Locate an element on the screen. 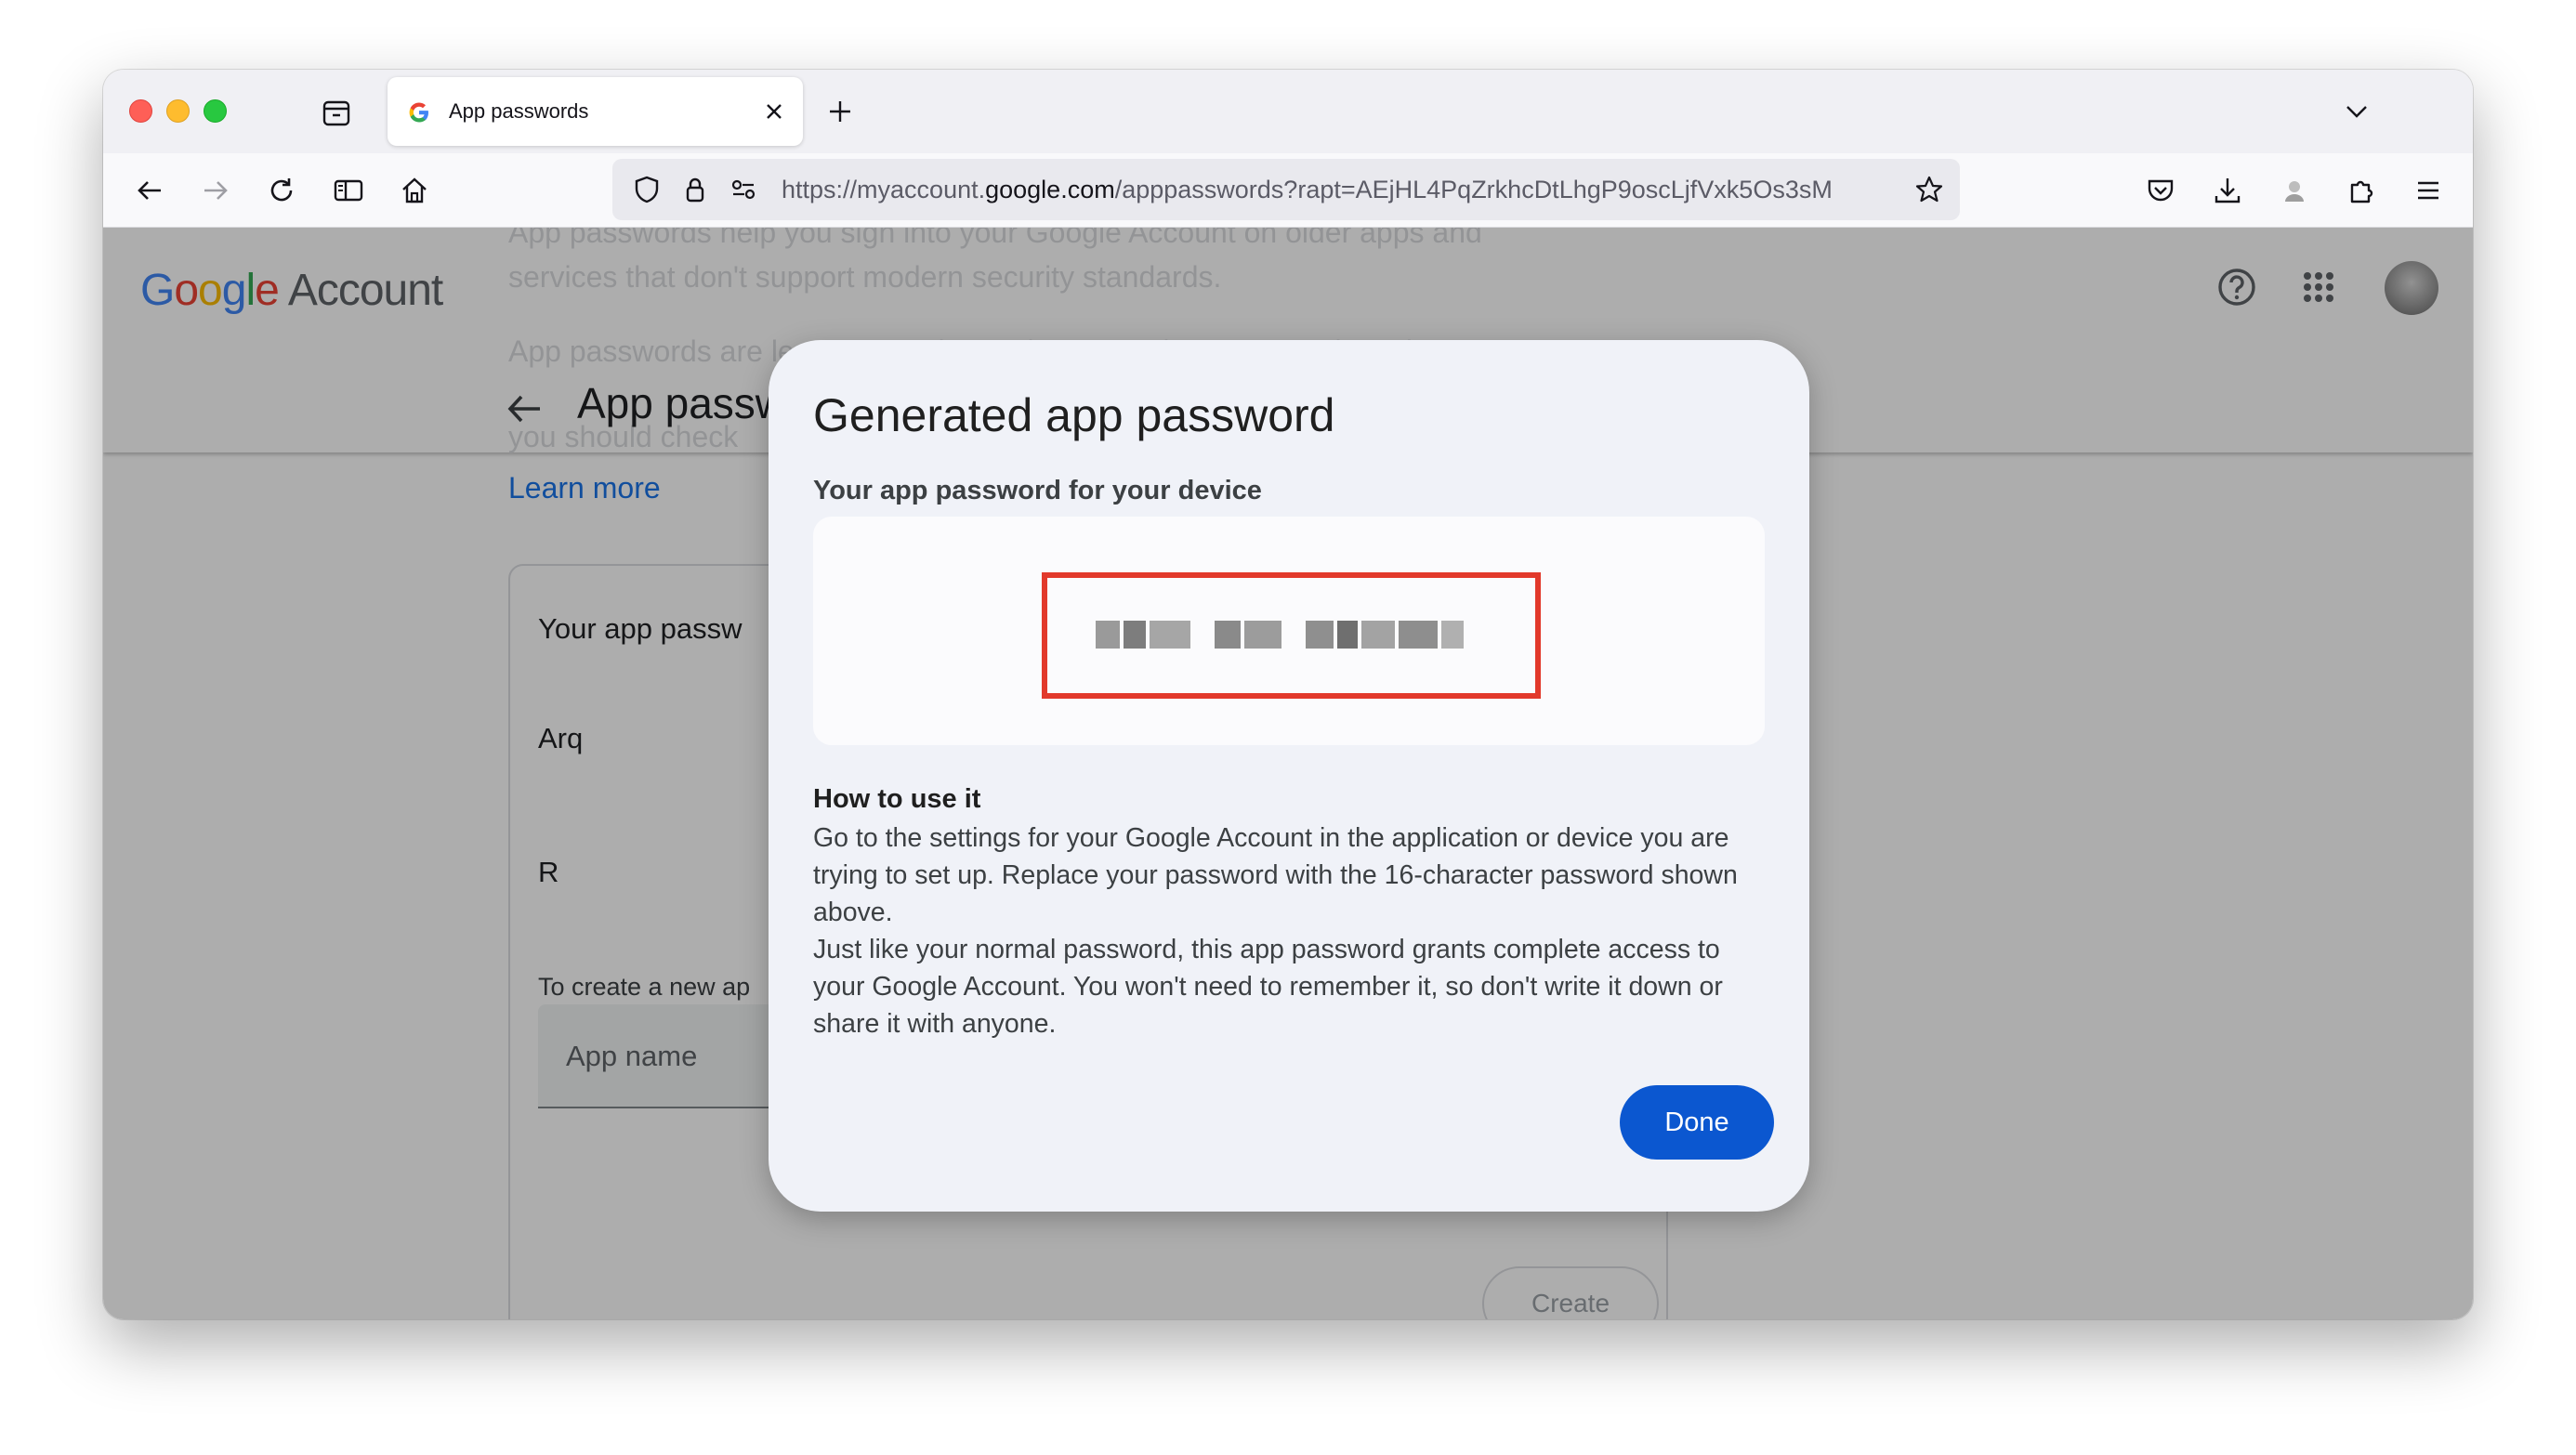 The image size is (2576, 1455). back-arrow-icon is located at coordinates (149, 190).